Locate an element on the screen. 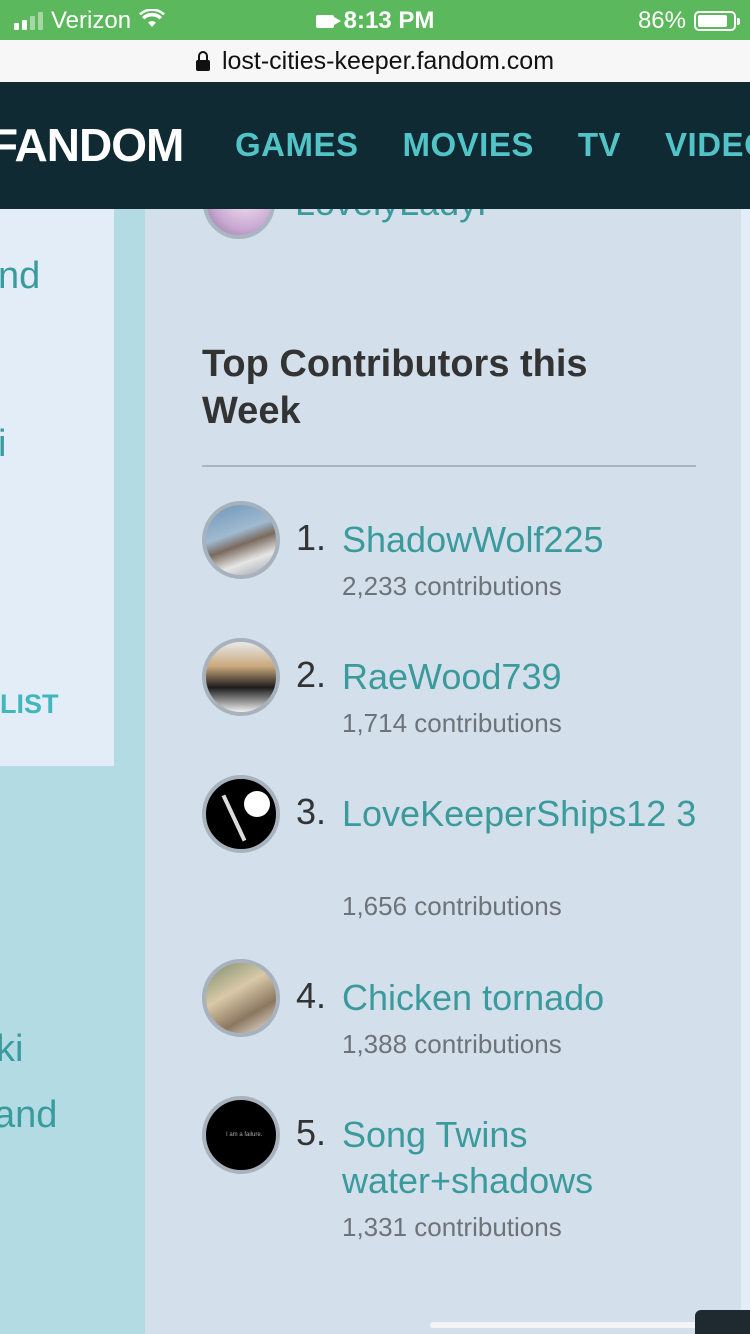 The image size is (750, 1334). contribution-count: 1,388 contributions is located at coordinates (452, 1044).